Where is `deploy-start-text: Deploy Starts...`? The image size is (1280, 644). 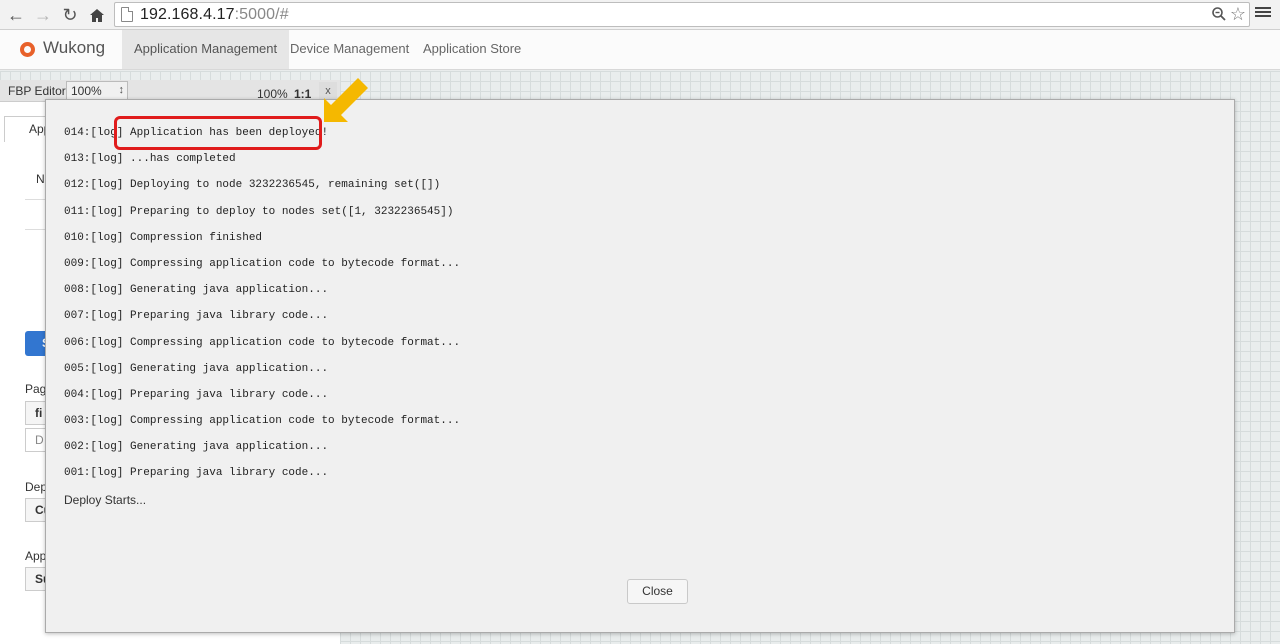
deploy-start-text: Deploy Starts... is located at coordinates (105, 499).